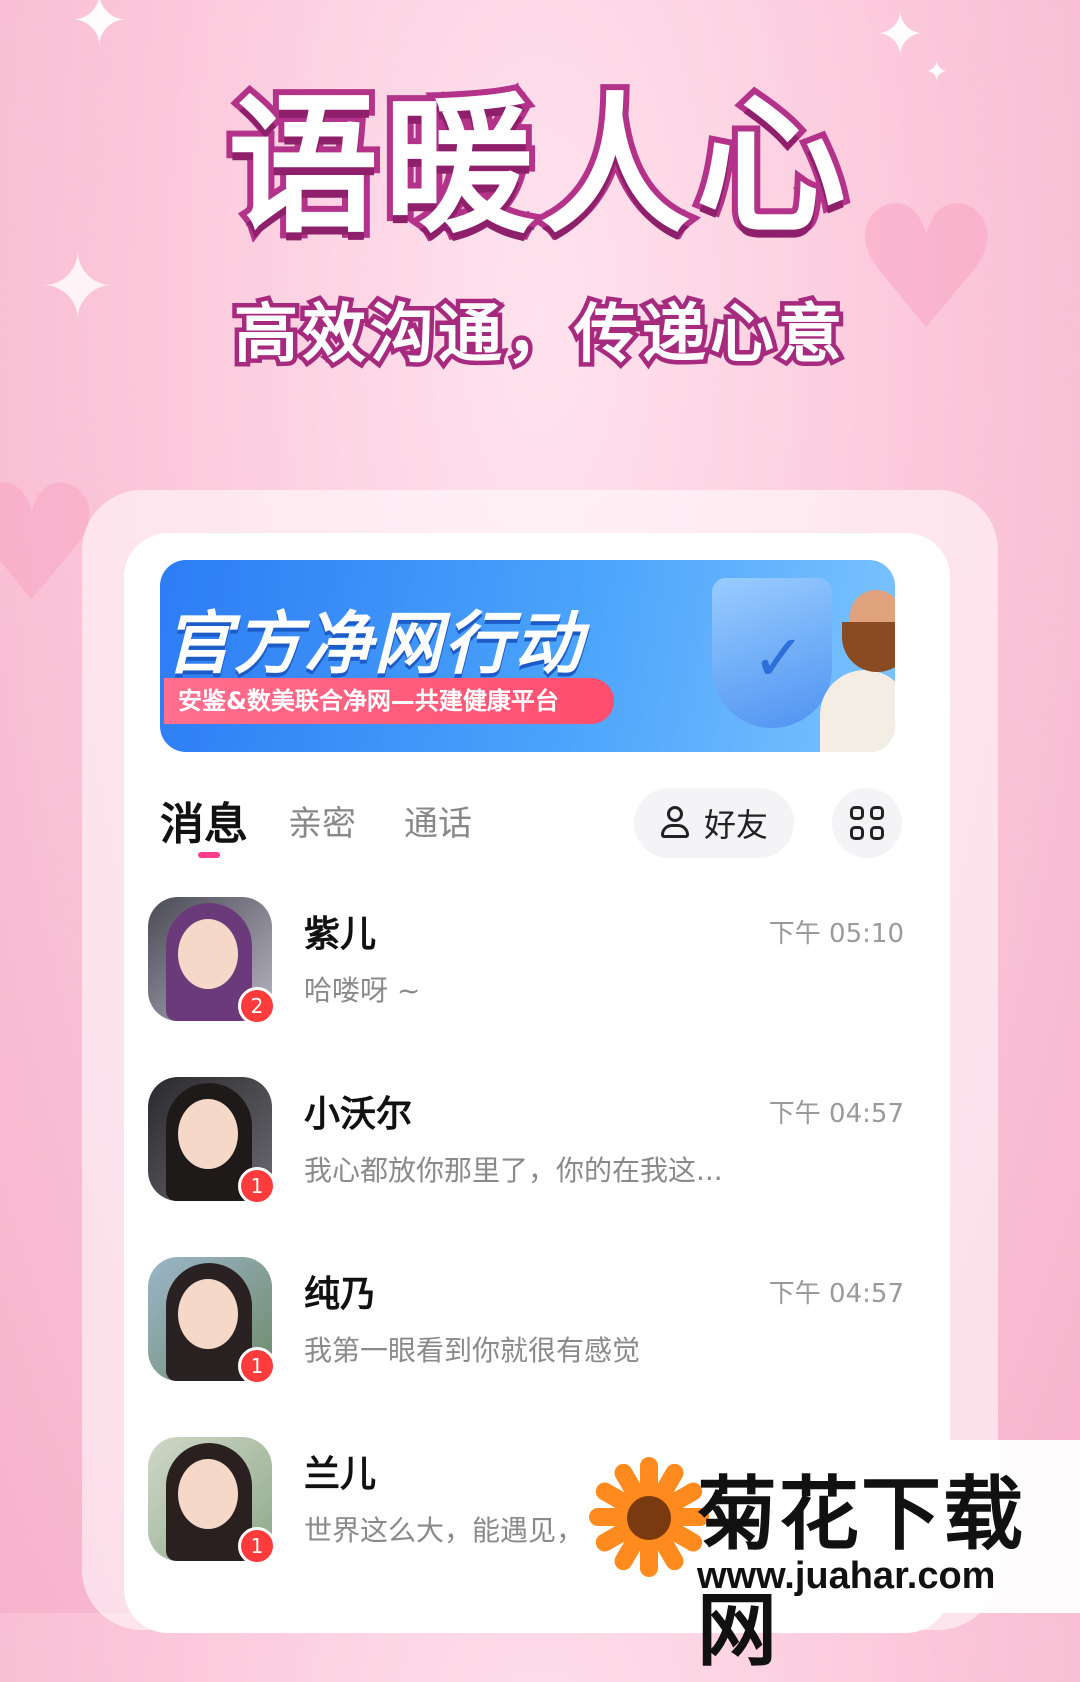 The image size is (1080, 1682). I want to click on banner-title: 官方净网行动, so click(374, 644).